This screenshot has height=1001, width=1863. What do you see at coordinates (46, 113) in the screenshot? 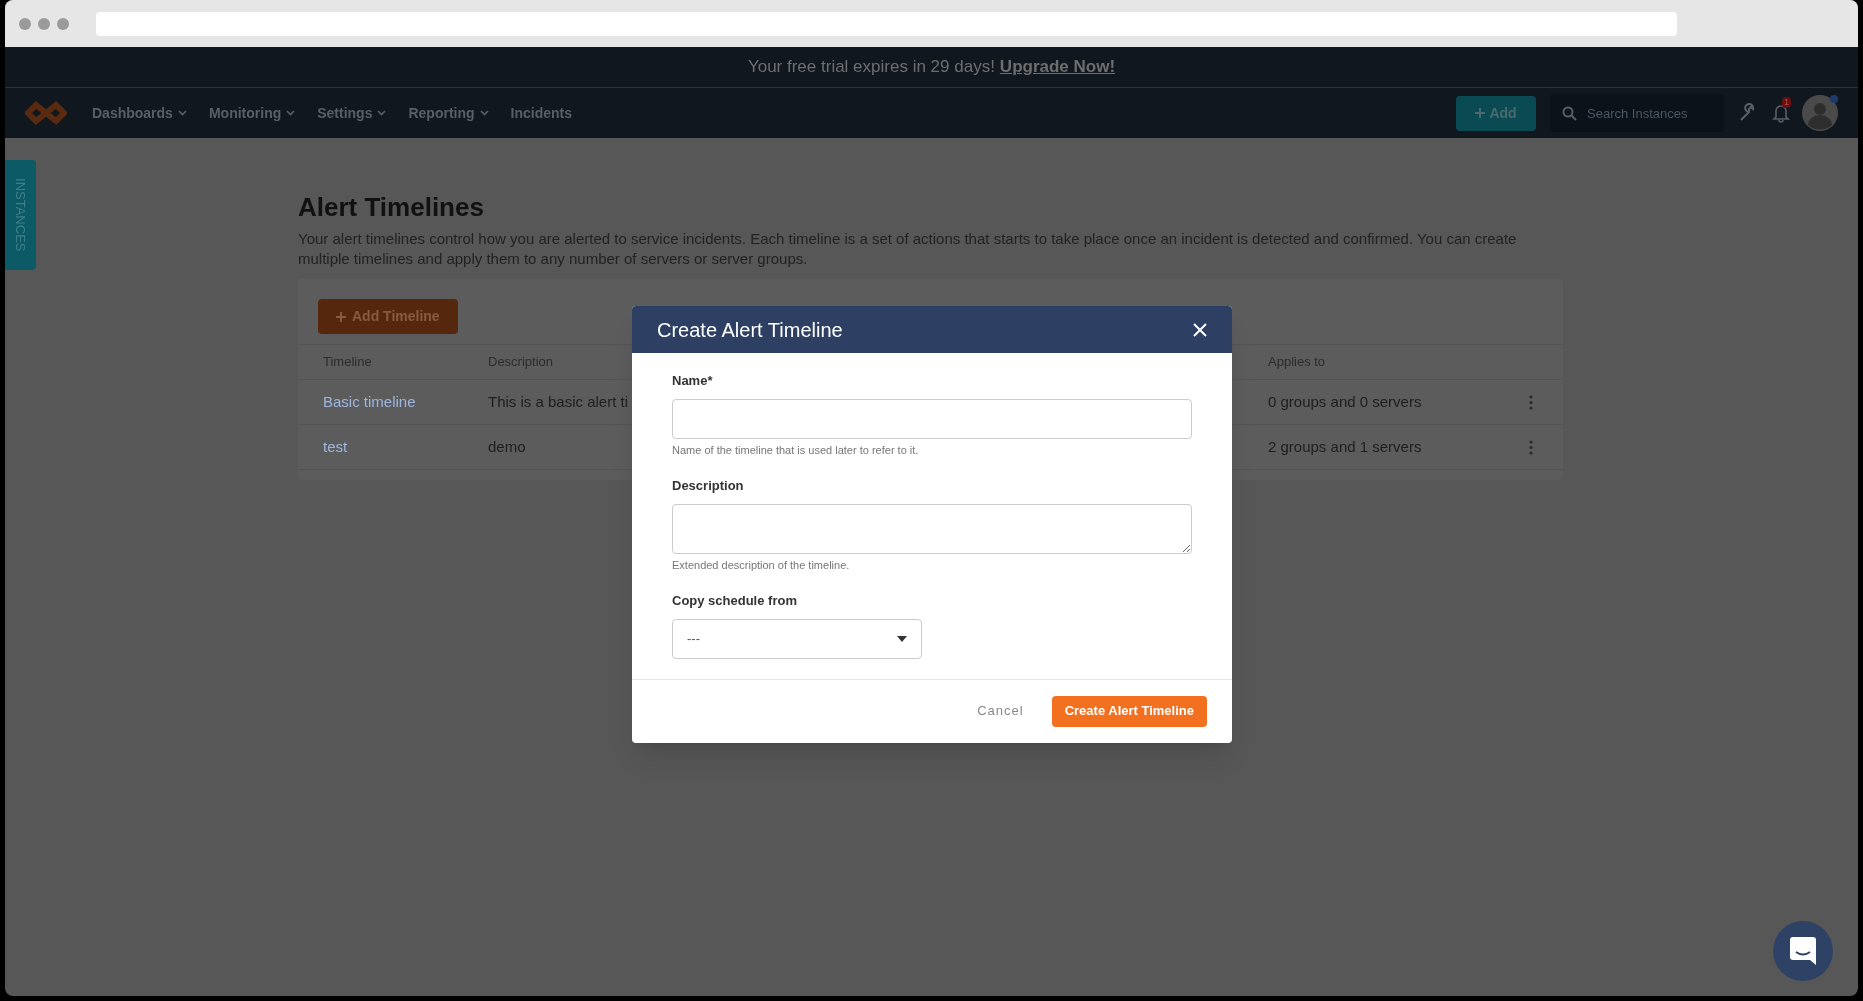
I see `logo-icon` at bounding box center [46, 113].